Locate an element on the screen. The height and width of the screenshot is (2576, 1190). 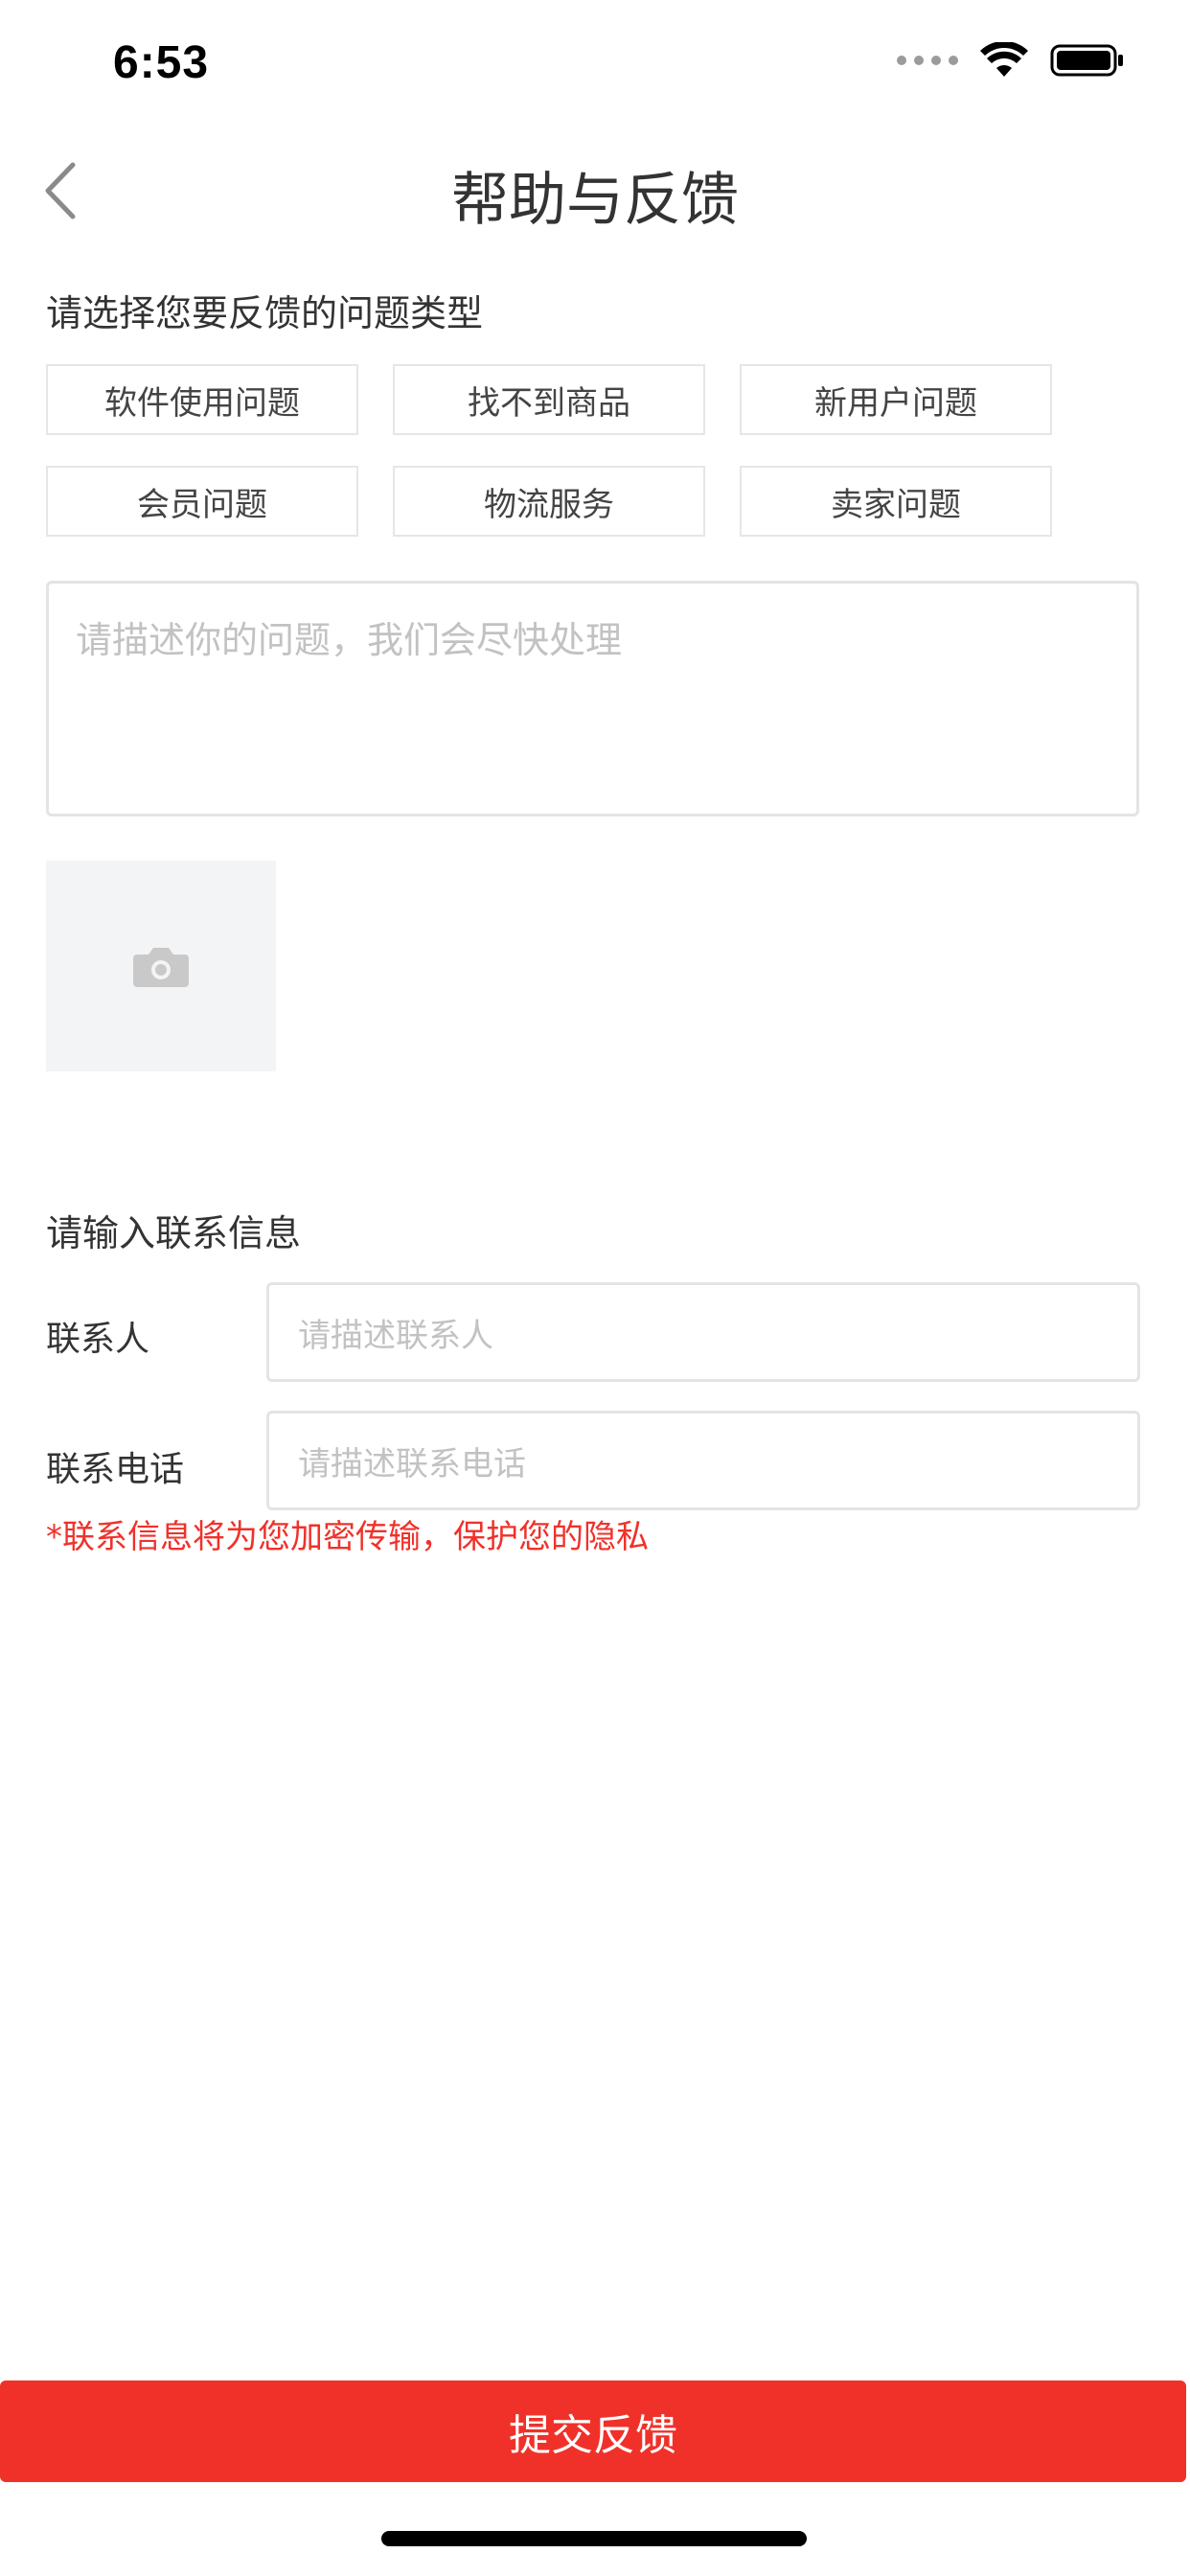
problem-type-heading: 请选择您要反馈的问题类型 is located at coordinates (265, 313).